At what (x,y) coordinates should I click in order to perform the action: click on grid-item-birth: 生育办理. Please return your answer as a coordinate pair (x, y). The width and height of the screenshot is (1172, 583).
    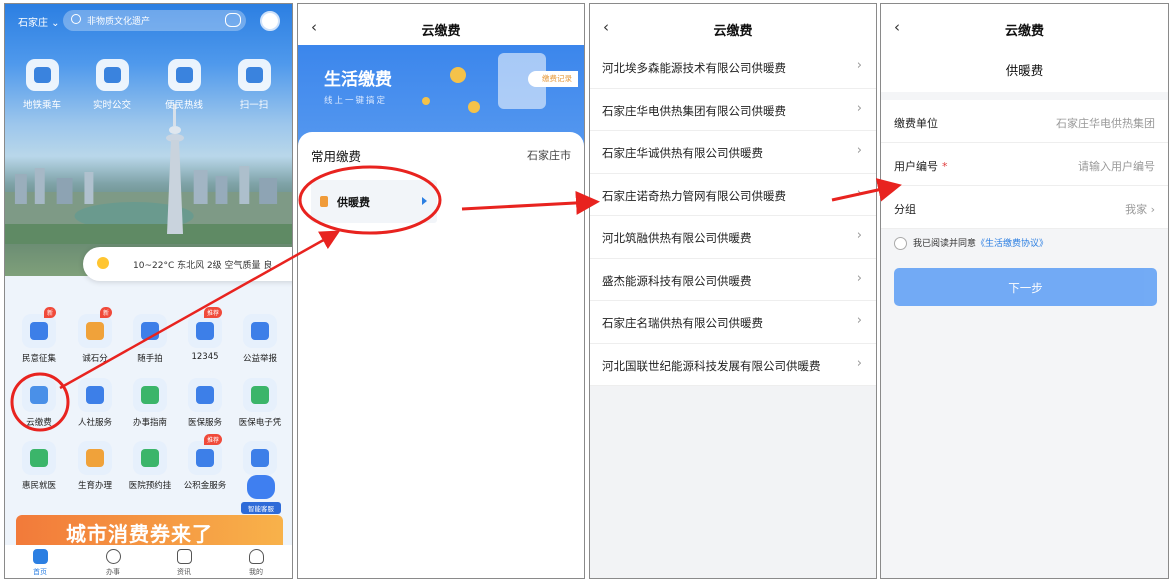
    Looking at the image, I should click on (95, 466).